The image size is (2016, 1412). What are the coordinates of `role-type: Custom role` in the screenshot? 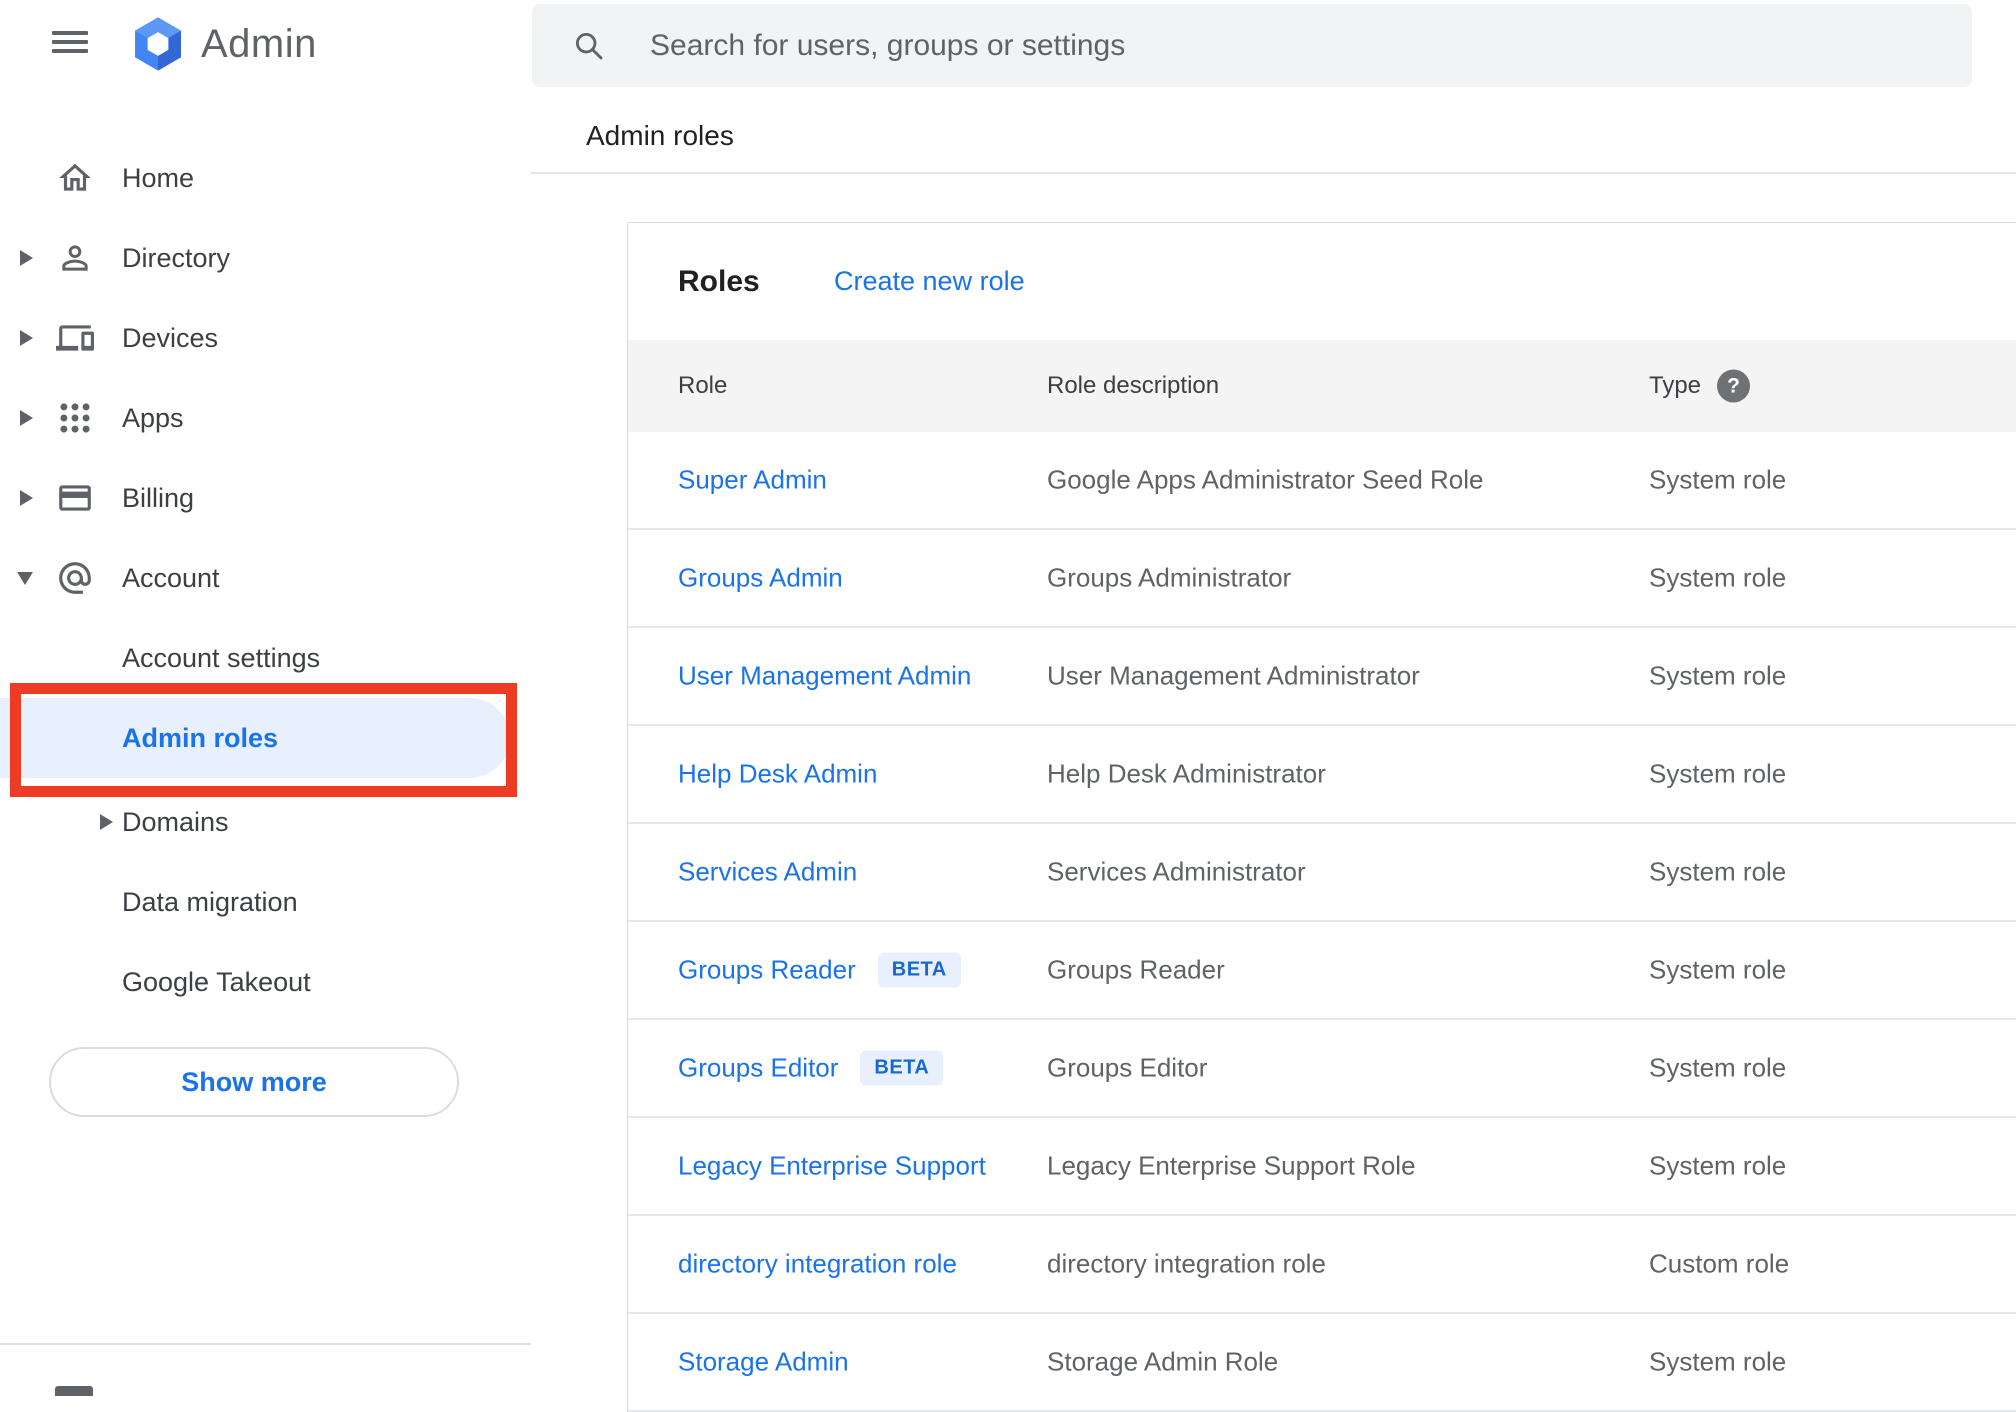 It's located at (1719, 1263).